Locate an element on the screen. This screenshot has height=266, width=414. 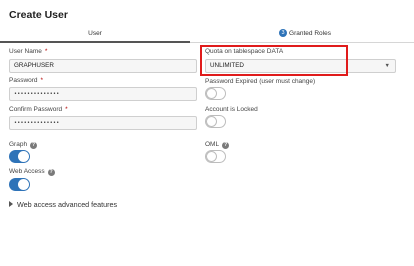
dialog-title: Create User is located at coordinates (38, 15).